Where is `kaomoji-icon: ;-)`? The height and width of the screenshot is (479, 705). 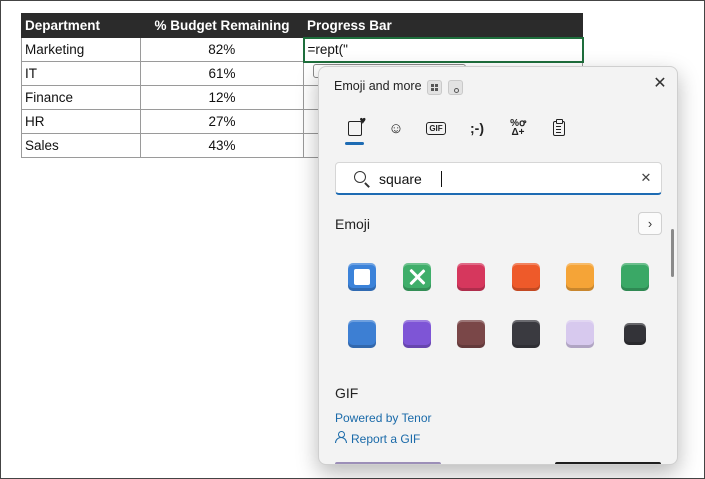
kaomoji-icon: ;-) is located at coordinates (477, 128).